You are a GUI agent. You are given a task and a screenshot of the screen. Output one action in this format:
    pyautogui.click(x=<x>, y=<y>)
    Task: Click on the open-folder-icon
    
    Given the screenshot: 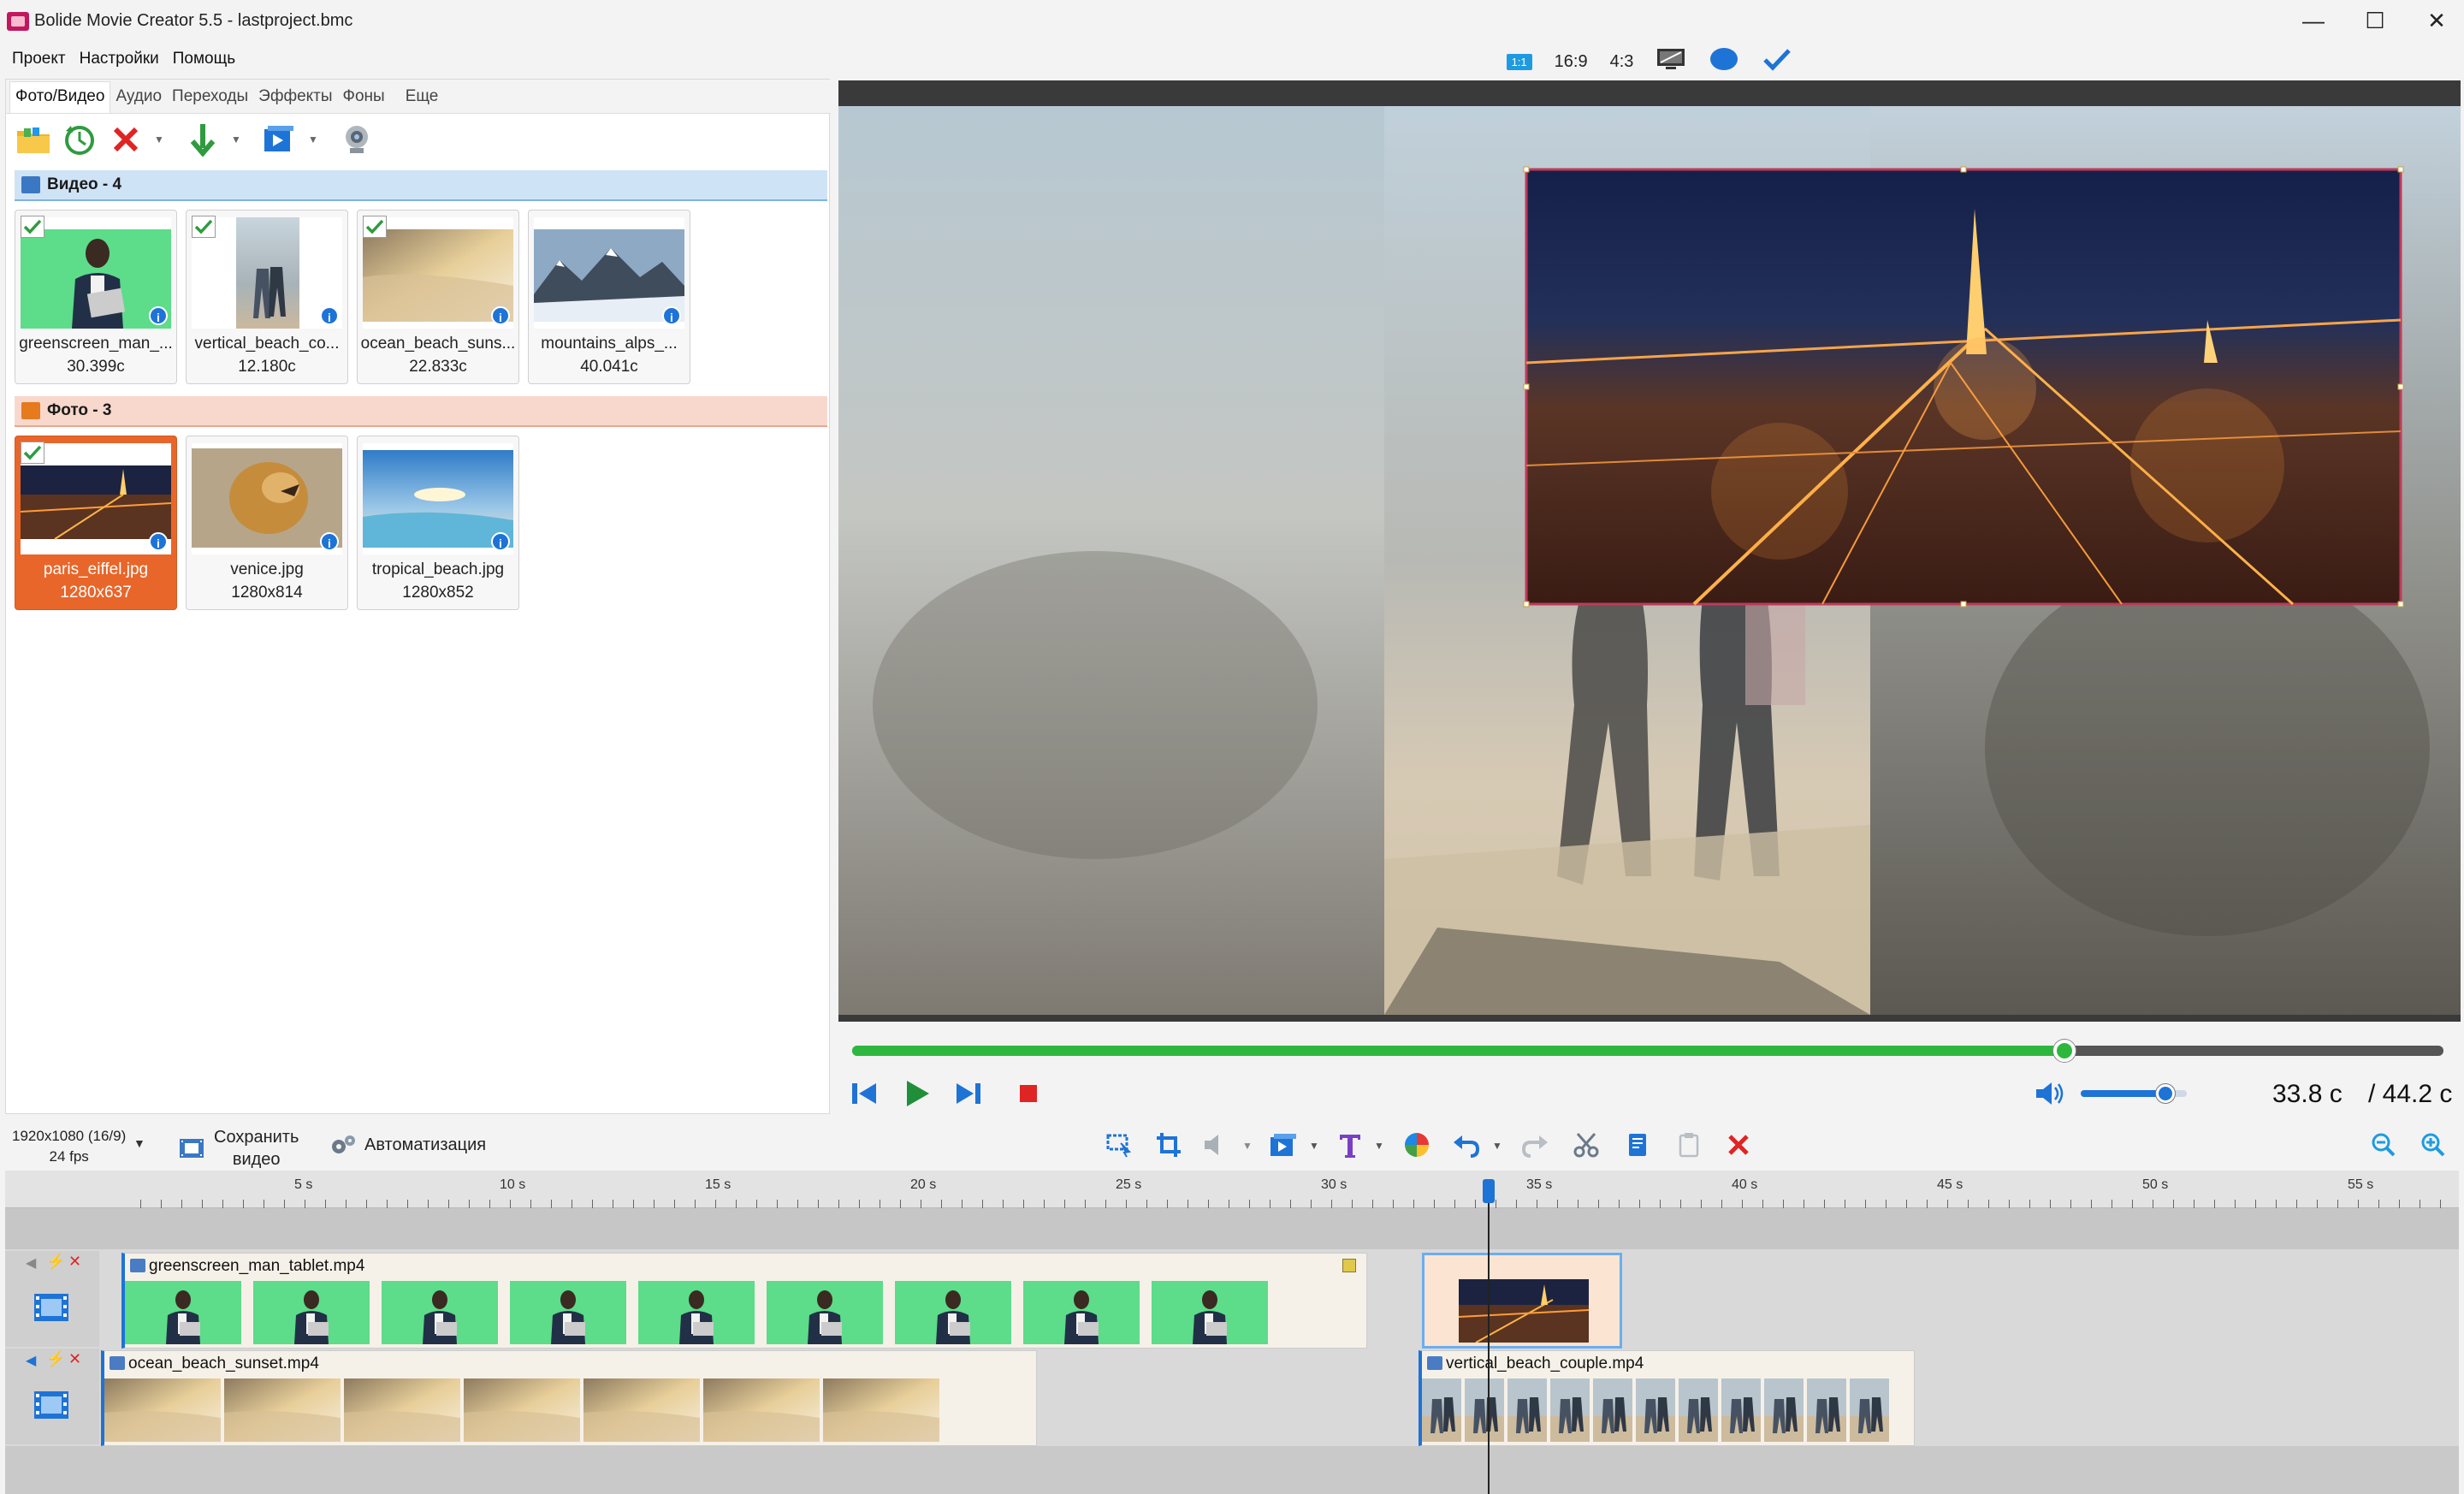 What is the action you would take?
    pyautogui.click(x=33, y=139)
    